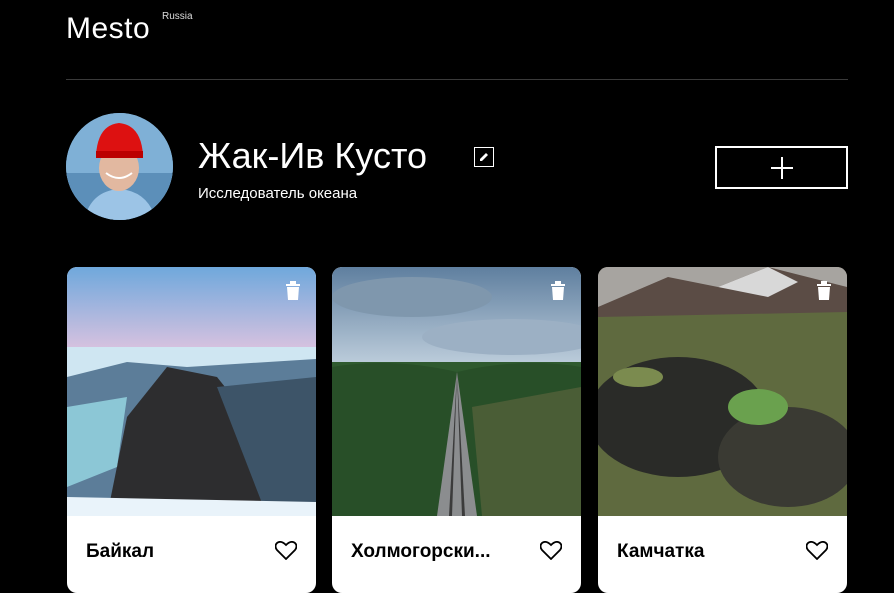 This screenshot has height=593, width=894. What do you see at coordinates (120, 551) in the screenshot?
I see `card-title: Байкал` at bounding box center [120, 551].